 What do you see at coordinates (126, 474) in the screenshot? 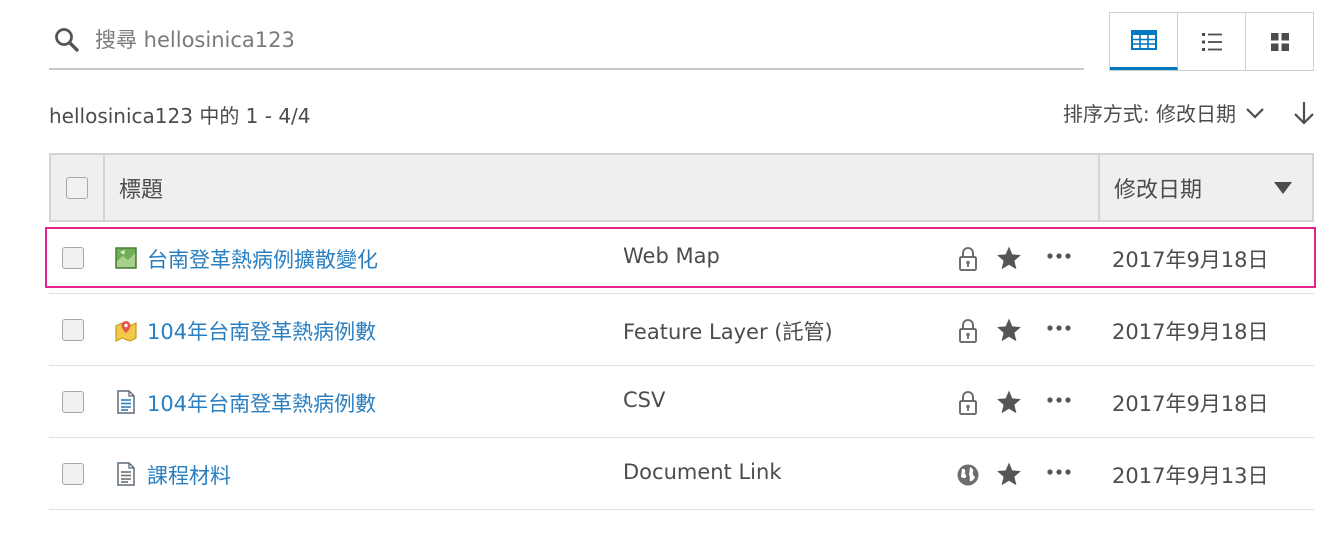
I see `document-link-icon` at bounding box center [126, 474].